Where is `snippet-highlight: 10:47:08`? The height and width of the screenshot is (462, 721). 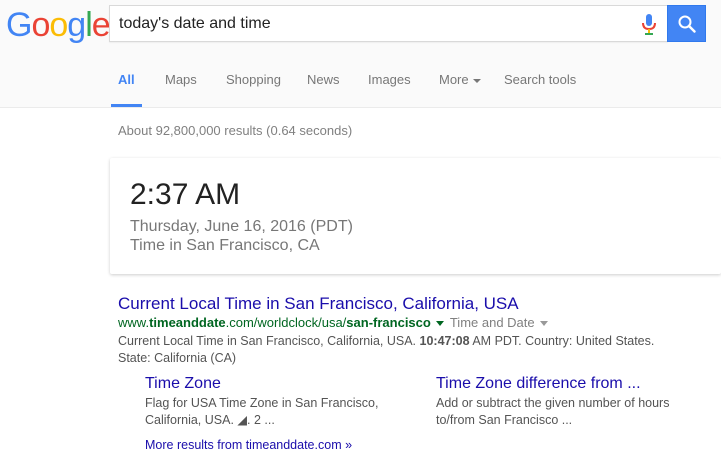 snippet-highlight: 10:47:08 is located at coordinates (444, 341).